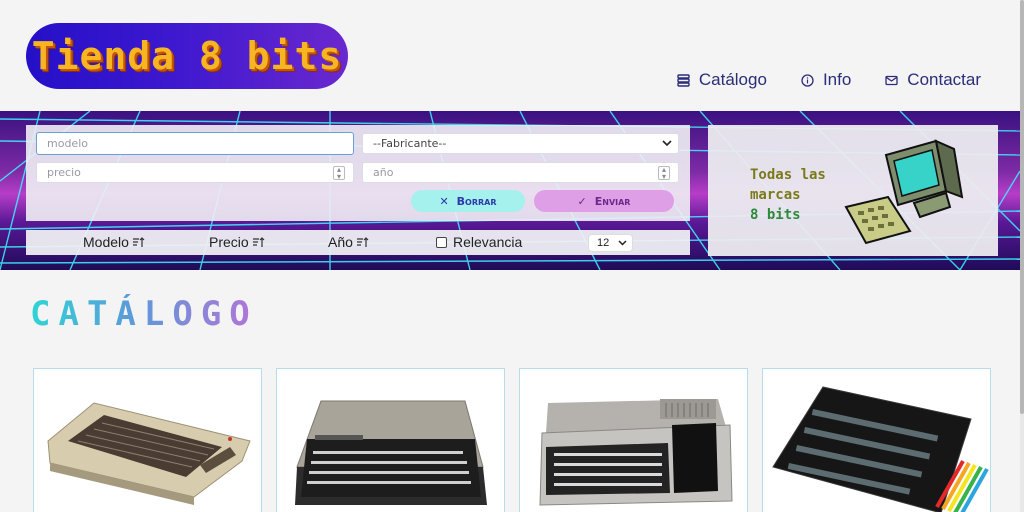  What do you see at coordinates (520, 172) in the screenshot?
I see `year-input: año ▴ ▾` at bounding box center [520, 172].